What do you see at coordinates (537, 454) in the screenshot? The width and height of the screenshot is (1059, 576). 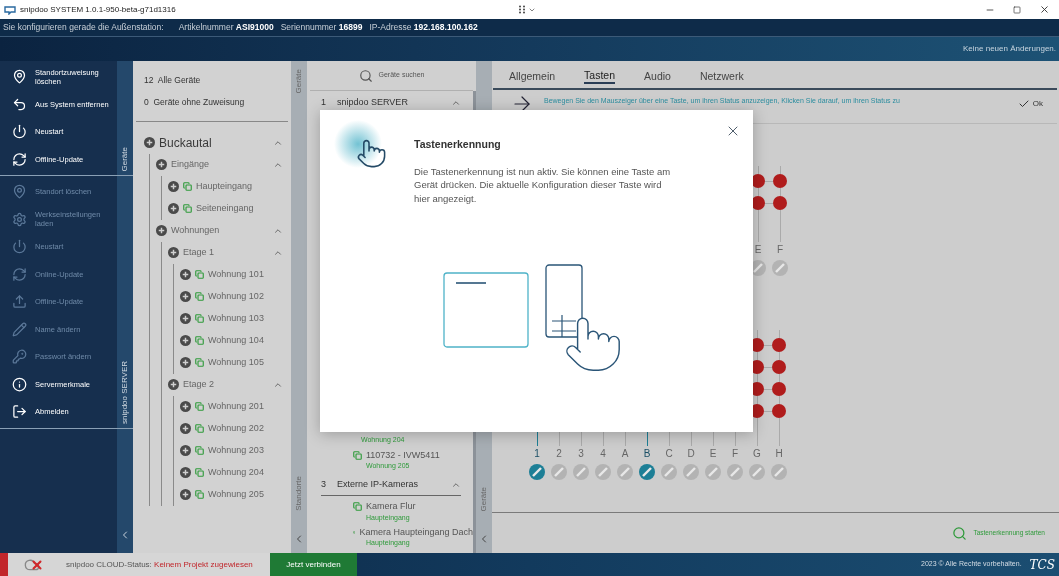 I see `key-label: 1` at bounding box center [537, 454].